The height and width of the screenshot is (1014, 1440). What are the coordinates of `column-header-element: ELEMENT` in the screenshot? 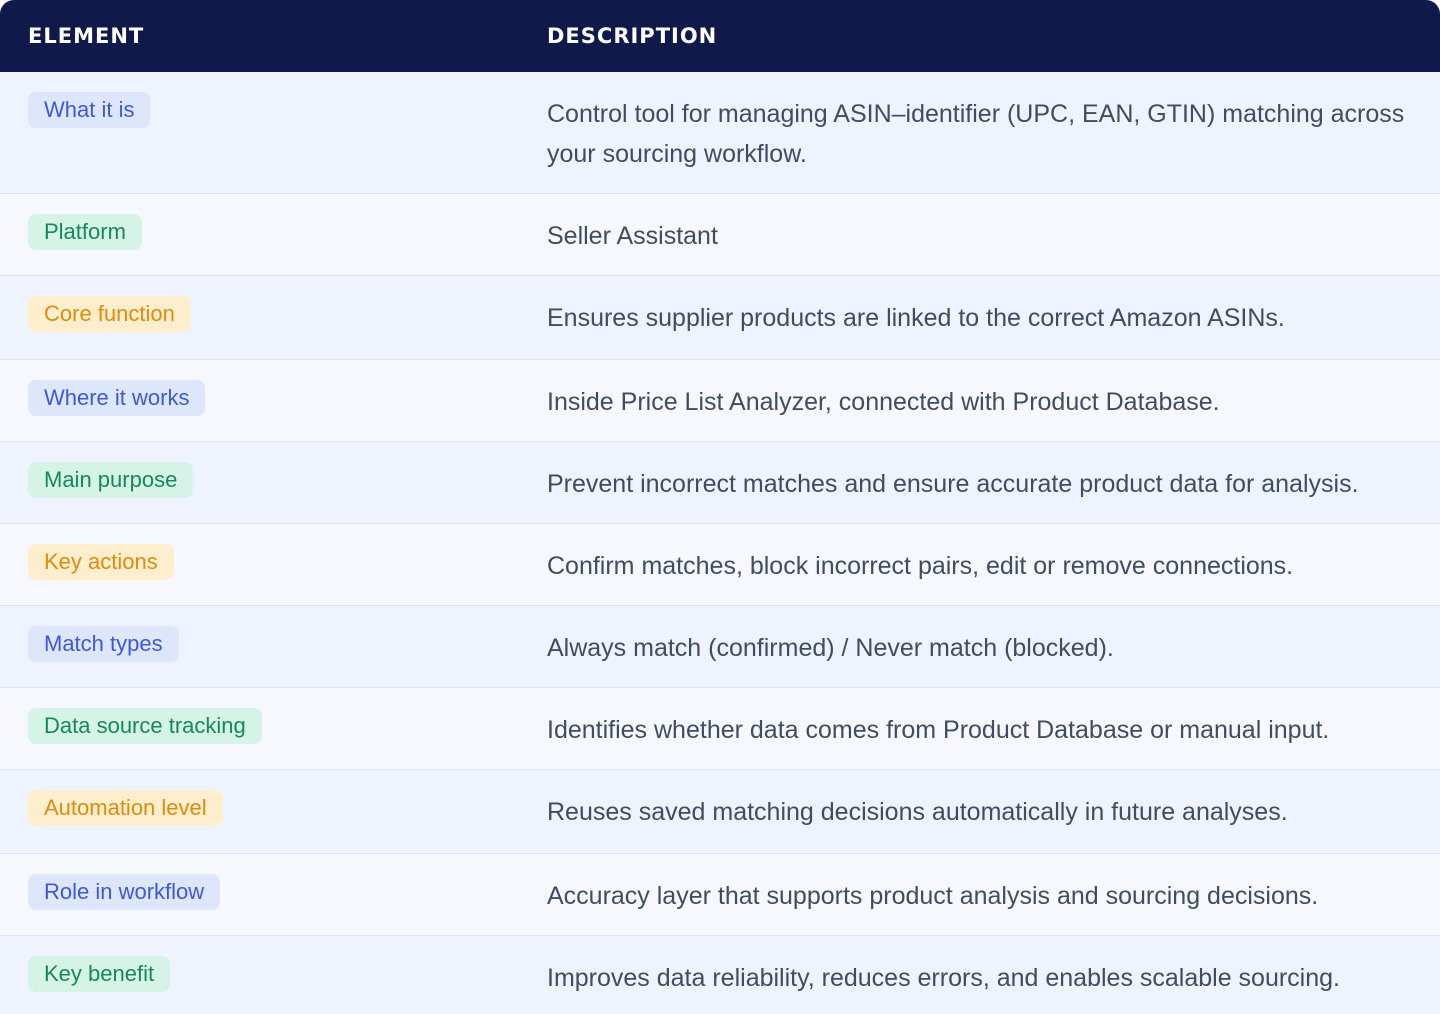 It's located at (86, 36).